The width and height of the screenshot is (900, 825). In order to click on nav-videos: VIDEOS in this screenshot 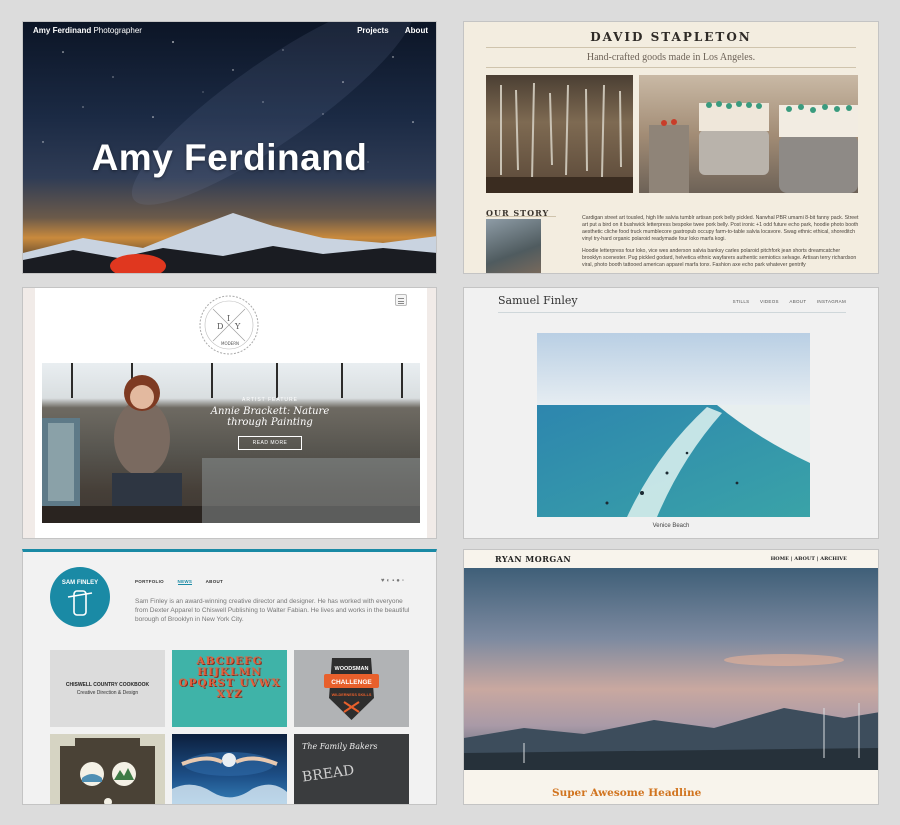, I will do `click(769, 301)`.